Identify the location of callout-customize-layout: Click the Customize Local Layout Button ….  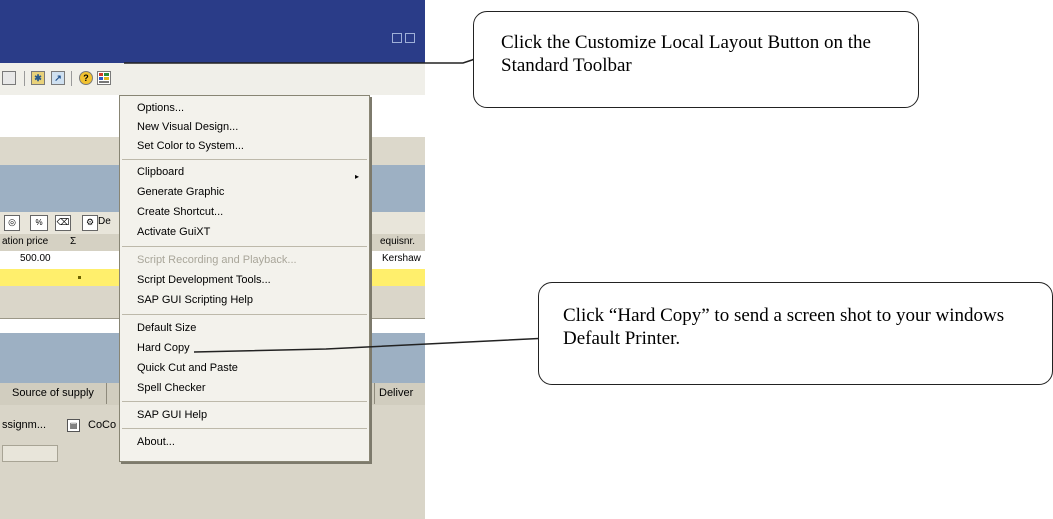
(696, 59).